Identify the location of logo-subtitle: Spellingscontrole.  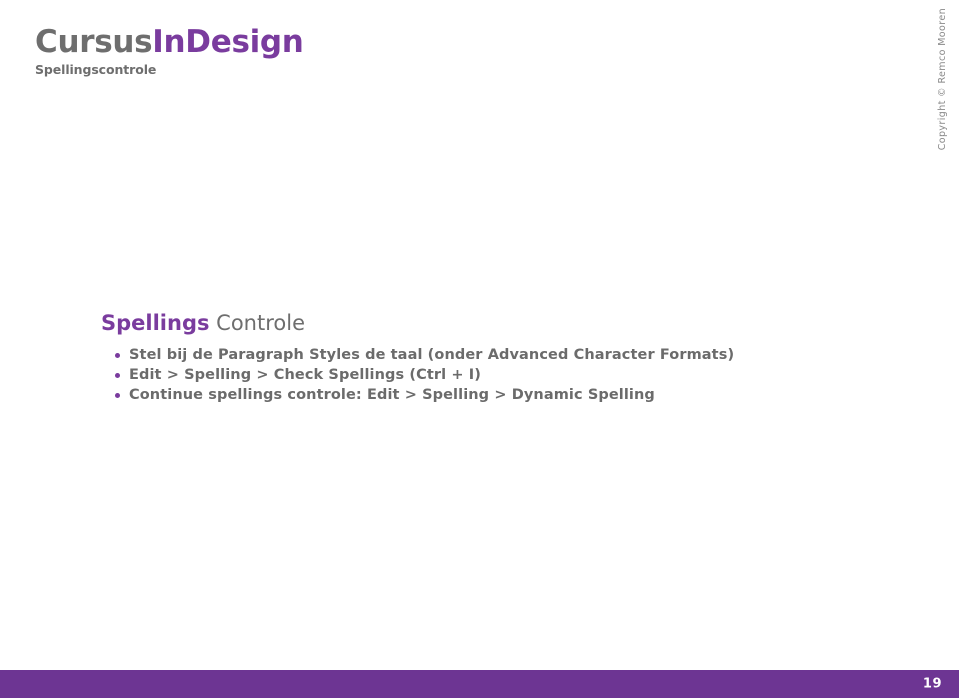
(96, 69).